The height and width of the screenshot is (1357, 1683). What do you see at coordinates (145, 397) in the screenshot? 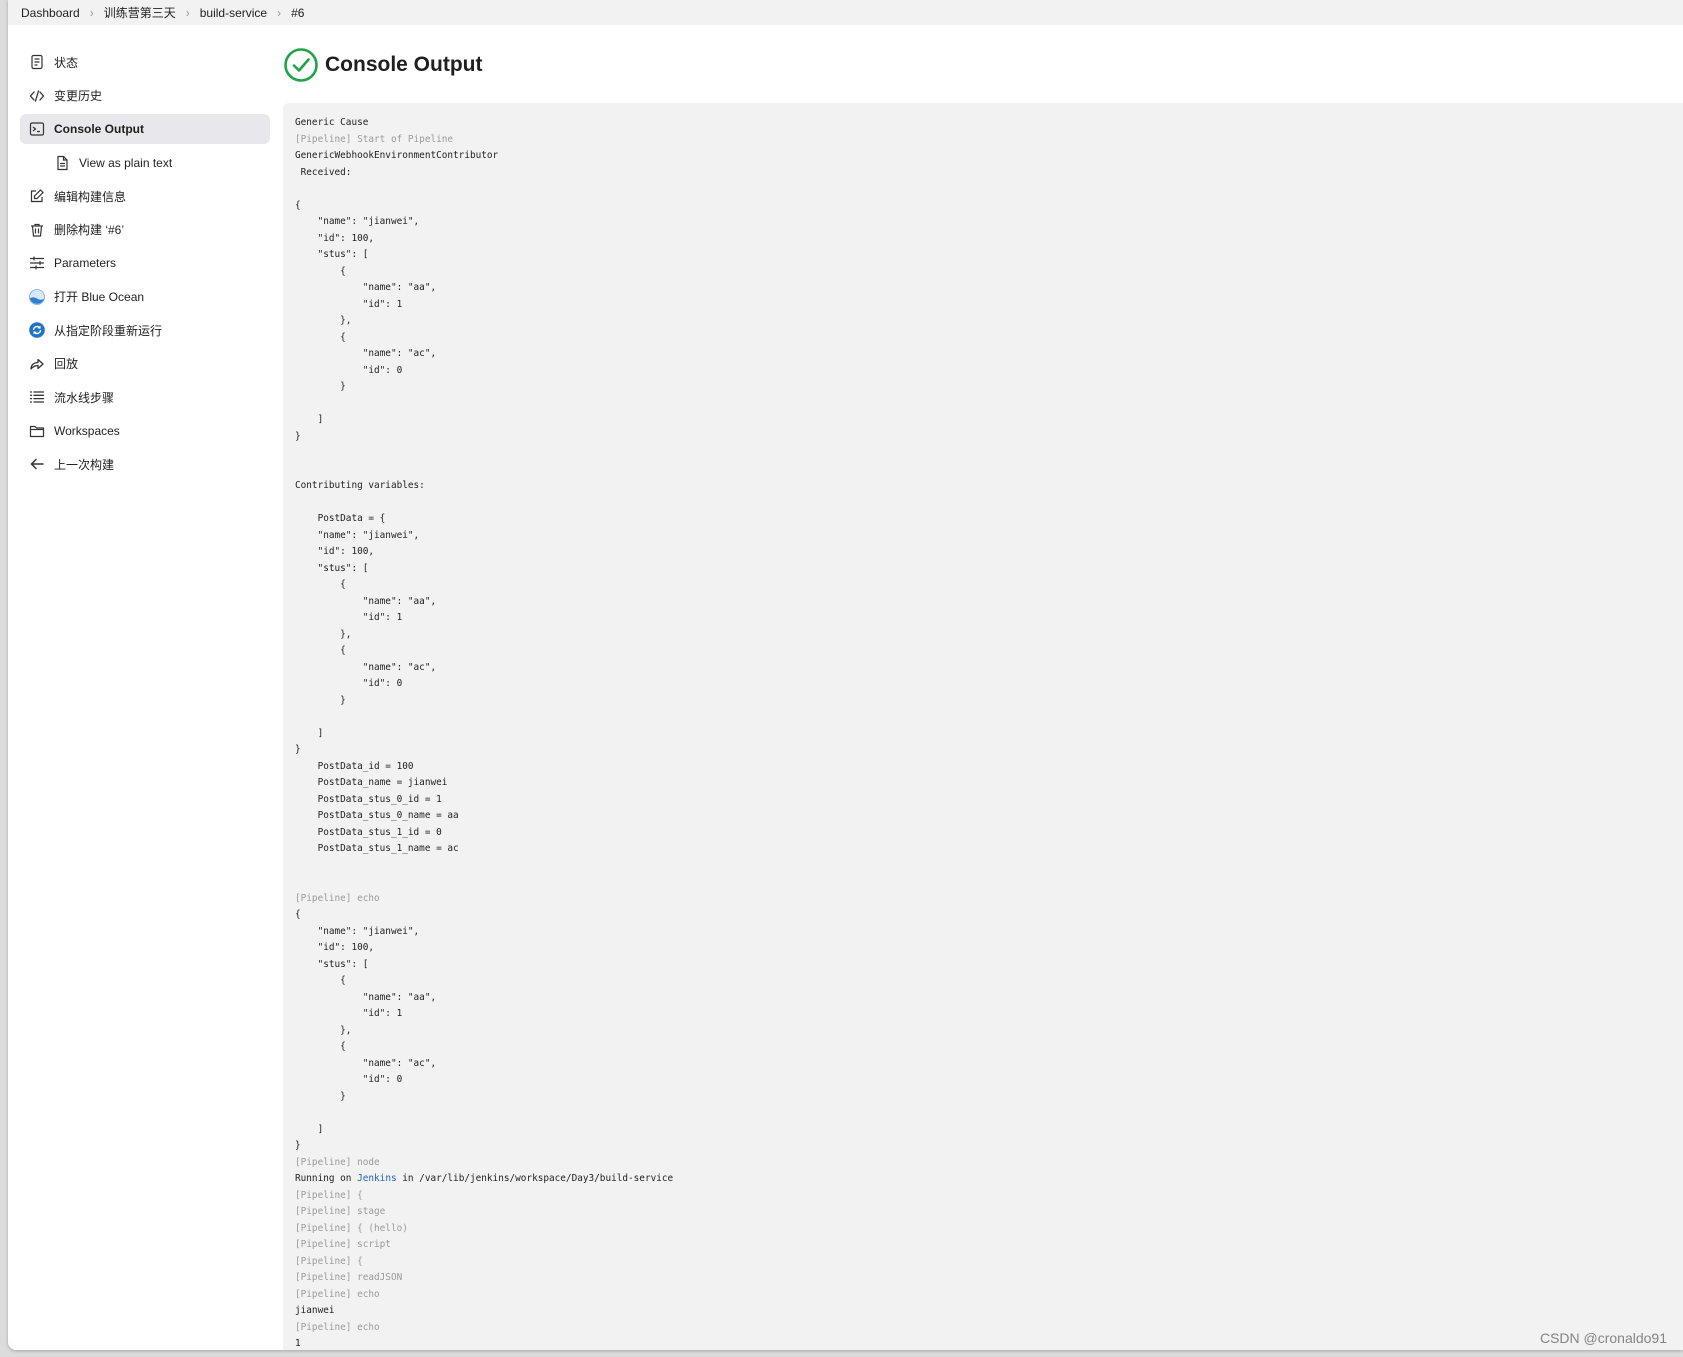
I see `sidebar-item-pipeline-steps: 流水线步骤` at bounding box center [145, 397].